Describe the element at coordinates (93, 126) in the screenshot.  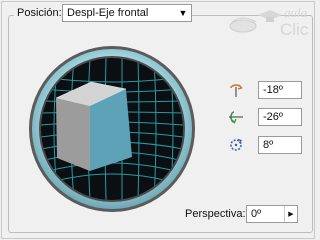
I see `cube-preview` at that location.